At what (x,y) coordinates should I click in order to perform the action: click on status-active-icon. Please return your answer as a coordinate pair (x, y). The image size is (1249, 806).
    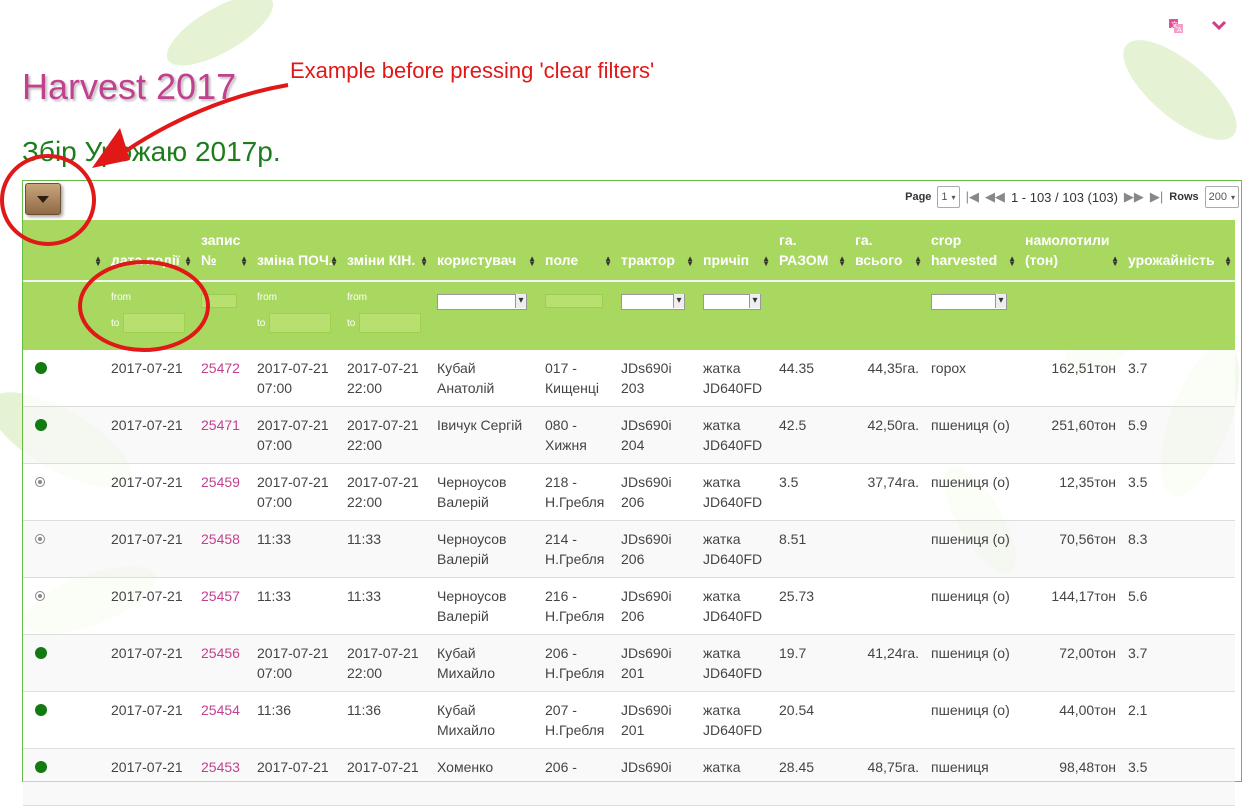
    Looking at the image, I should click on (41, 710).